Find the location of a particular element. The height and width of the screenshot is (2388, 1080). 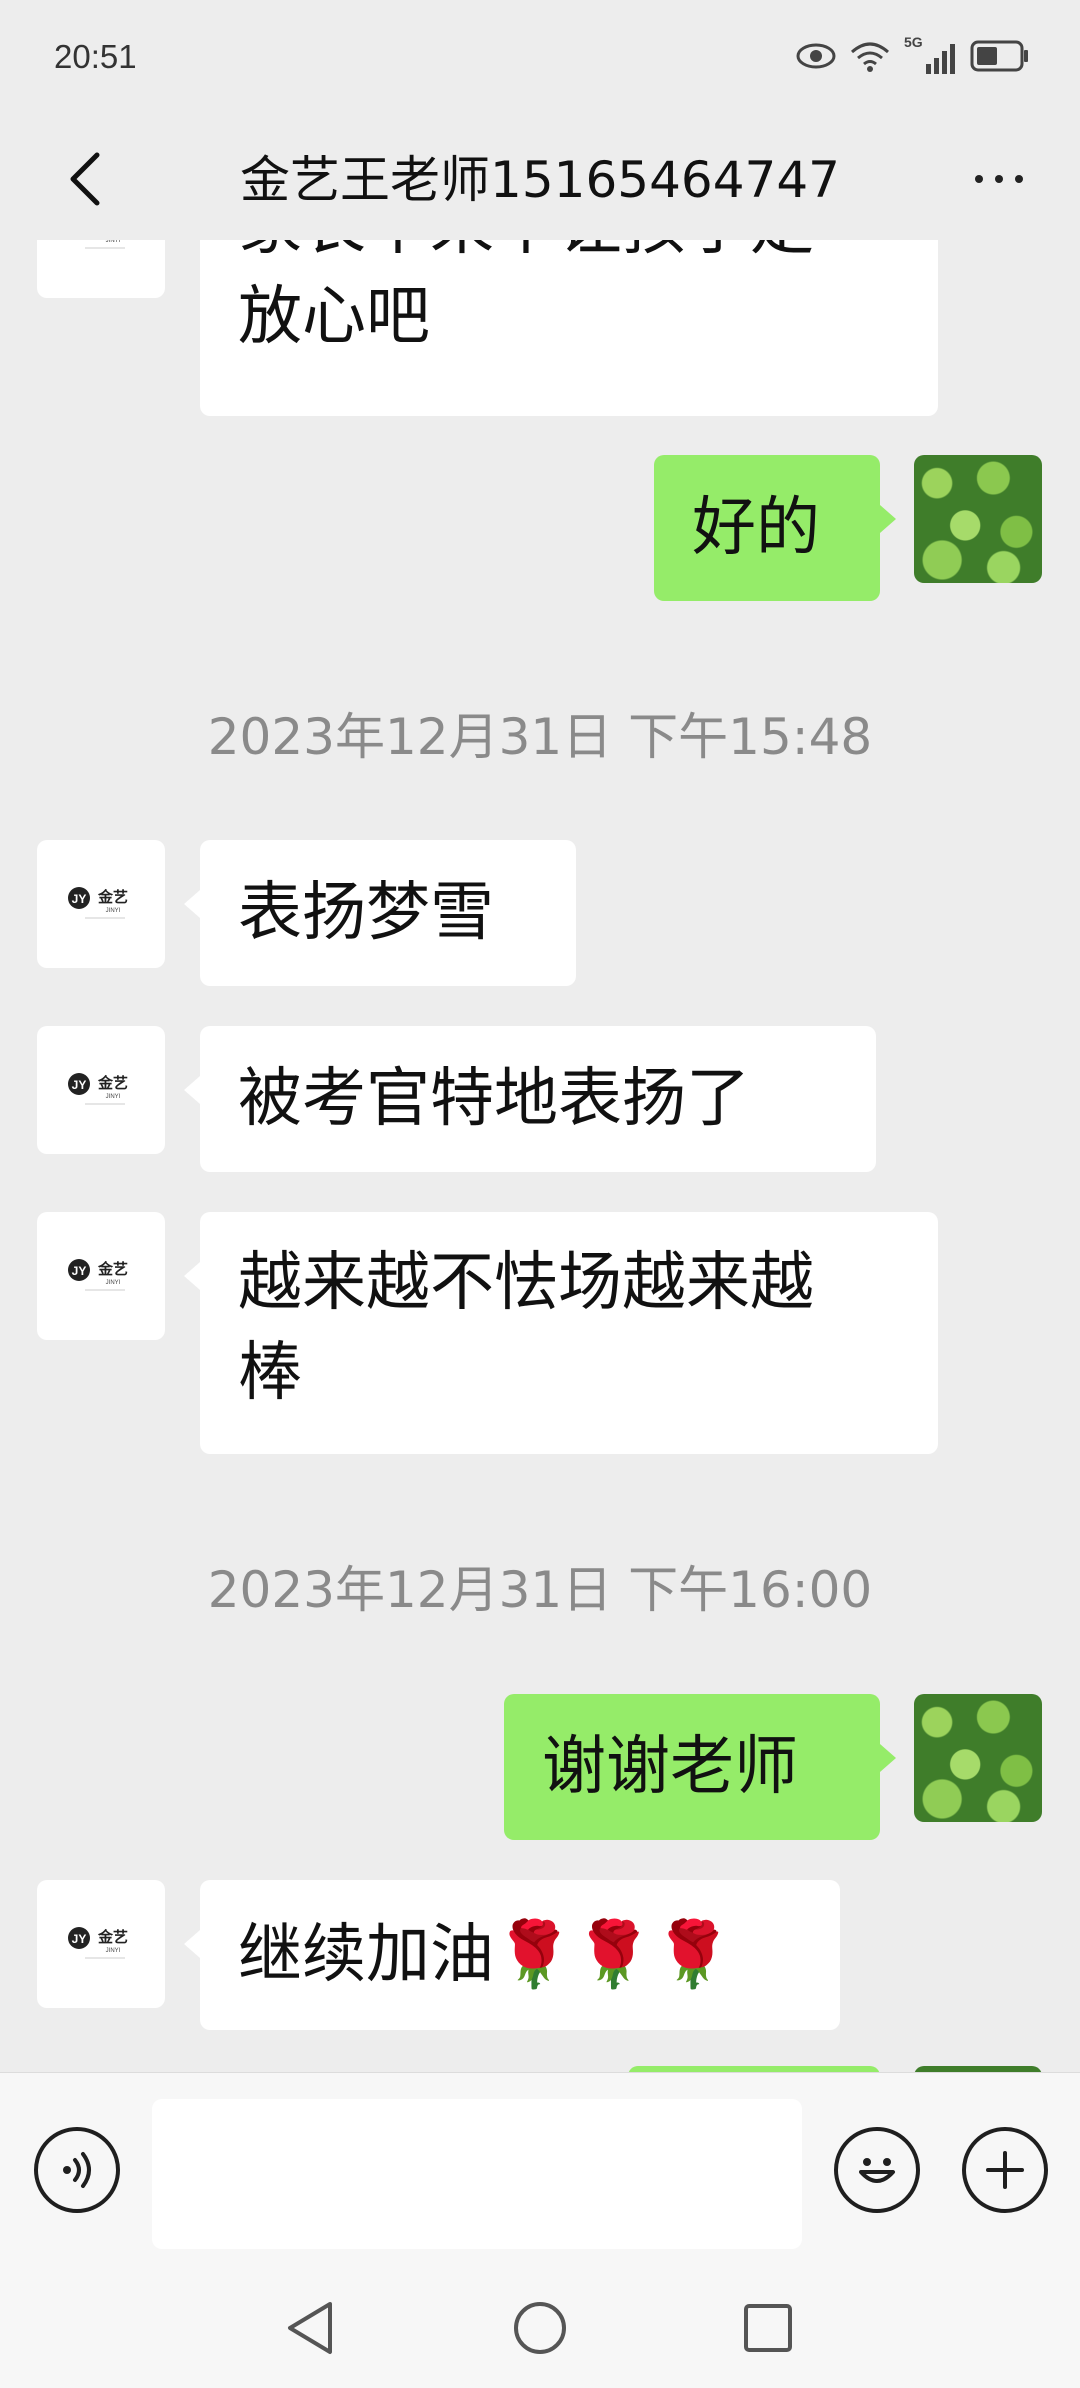

message-text-line: 好的 is located at coordinates (756, 528).